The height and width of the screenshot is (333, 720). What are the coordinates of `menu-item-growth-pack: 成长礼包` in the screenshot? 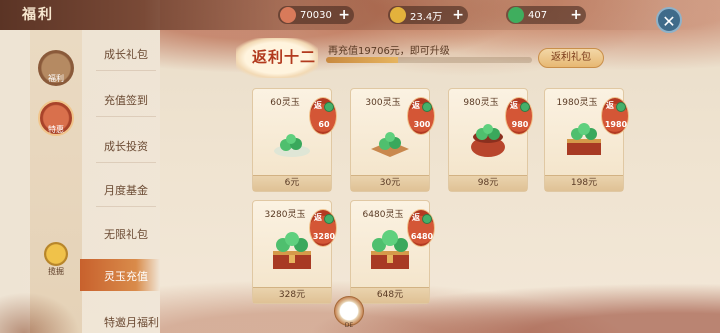 It's located at (126, 54).